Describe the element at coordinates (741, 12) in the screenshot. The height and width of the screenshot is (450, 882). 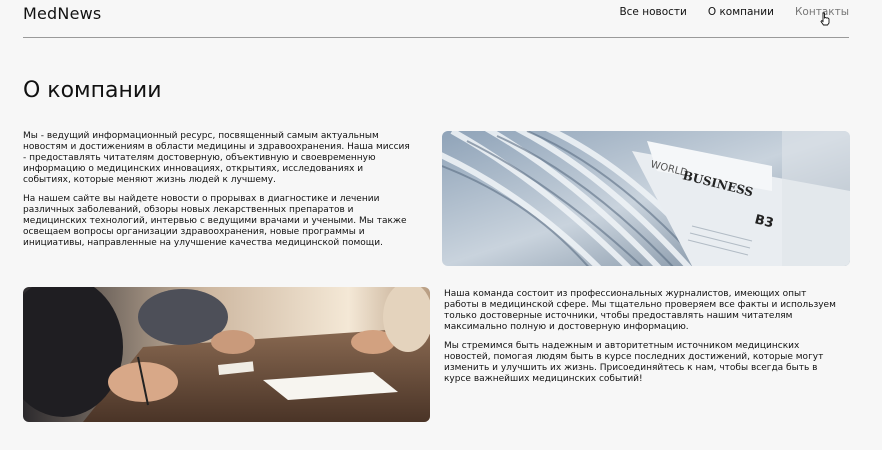
I see `nav-link-about: О компании` at that location.